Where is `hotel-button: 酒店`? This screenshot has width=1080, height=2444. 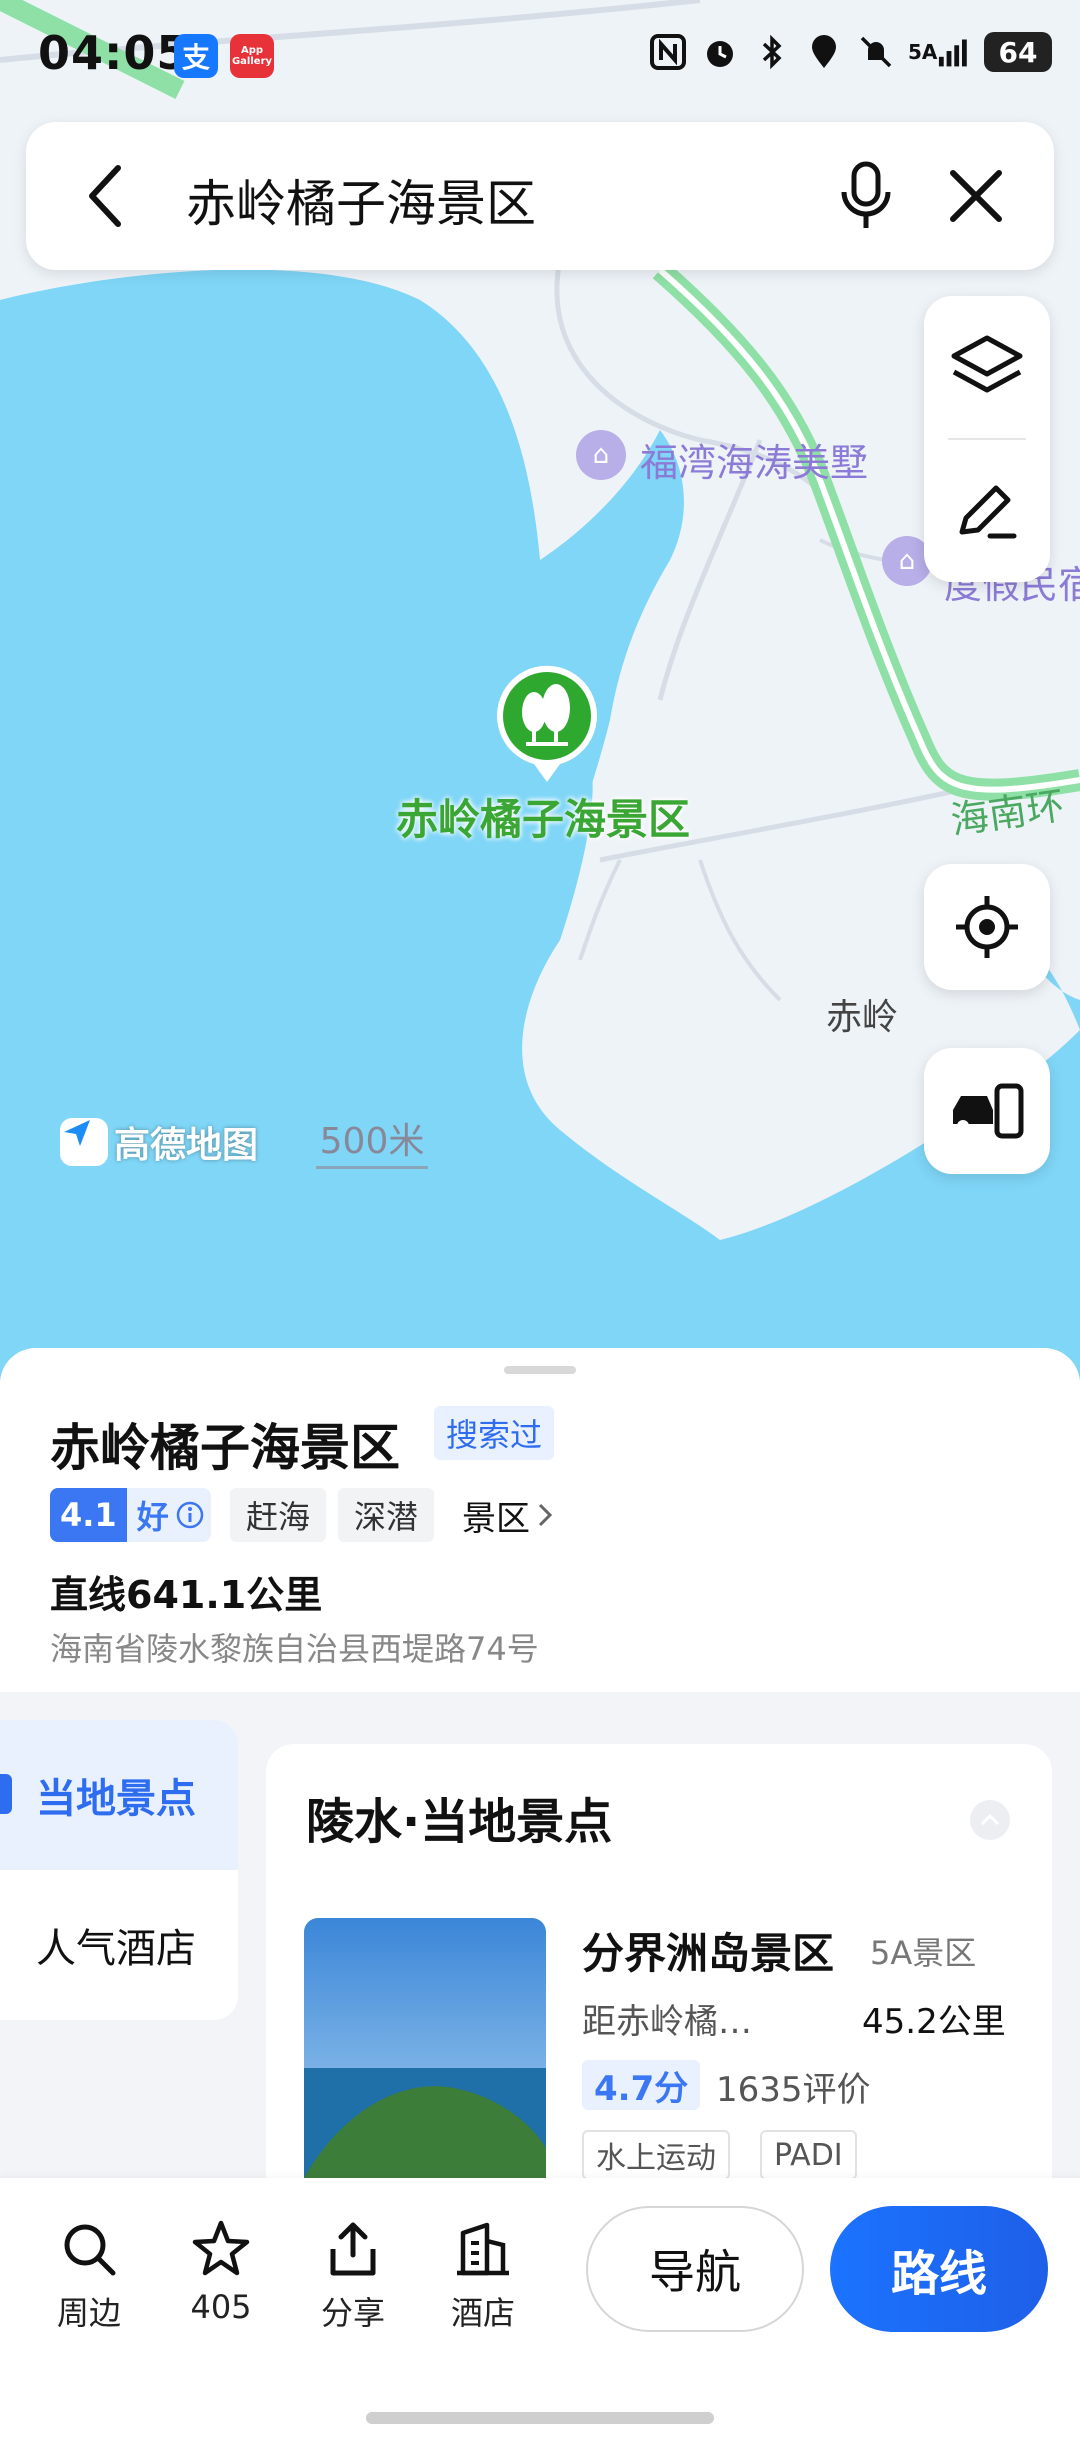 hotel-button: 酒店 is located at coordinates (483, 2275).